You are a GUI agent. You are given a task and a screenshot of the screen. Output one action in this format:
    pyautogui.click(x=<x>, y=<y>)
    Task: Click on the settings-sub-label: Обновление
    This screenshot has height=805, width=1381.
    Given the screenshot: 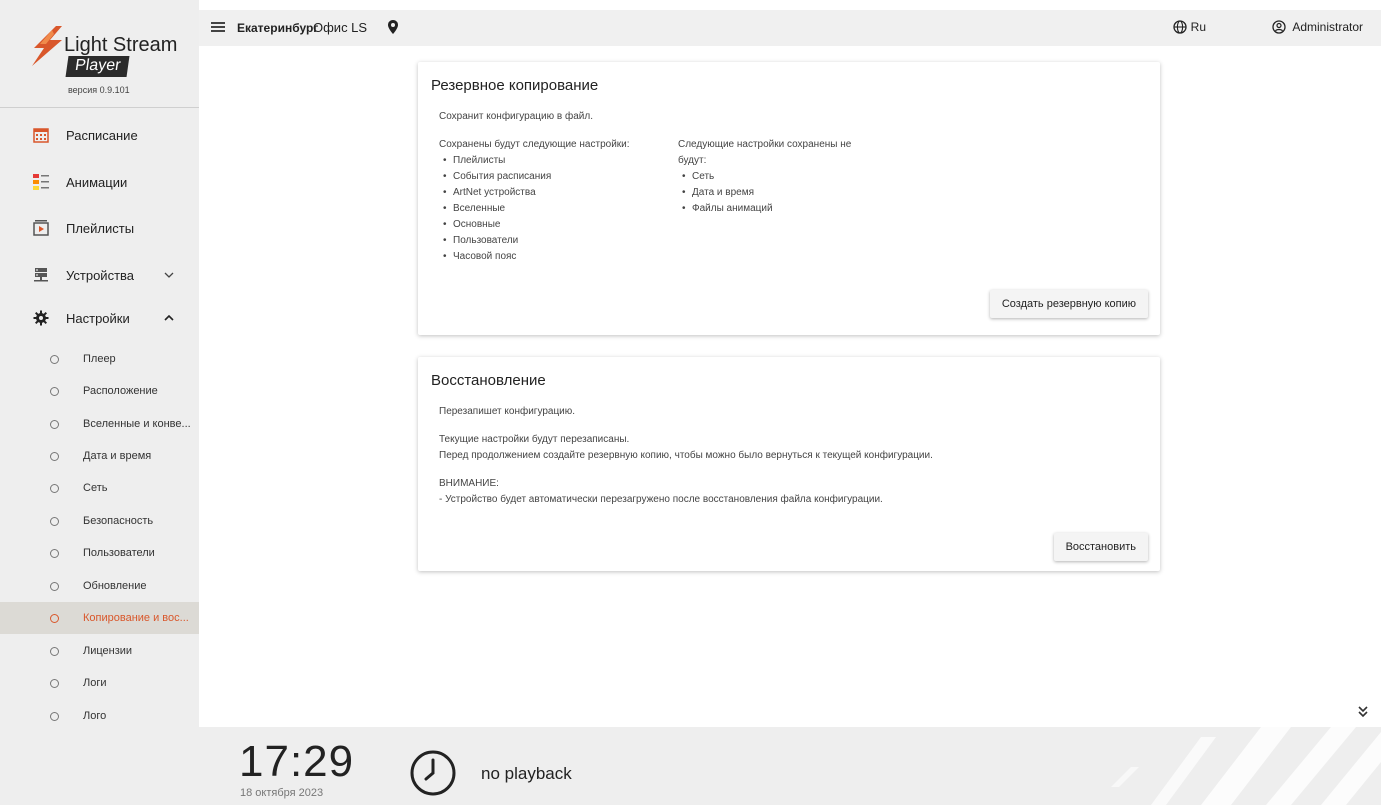 What is the action you would take?
    pyautogui.click(x=115, y=586)
    